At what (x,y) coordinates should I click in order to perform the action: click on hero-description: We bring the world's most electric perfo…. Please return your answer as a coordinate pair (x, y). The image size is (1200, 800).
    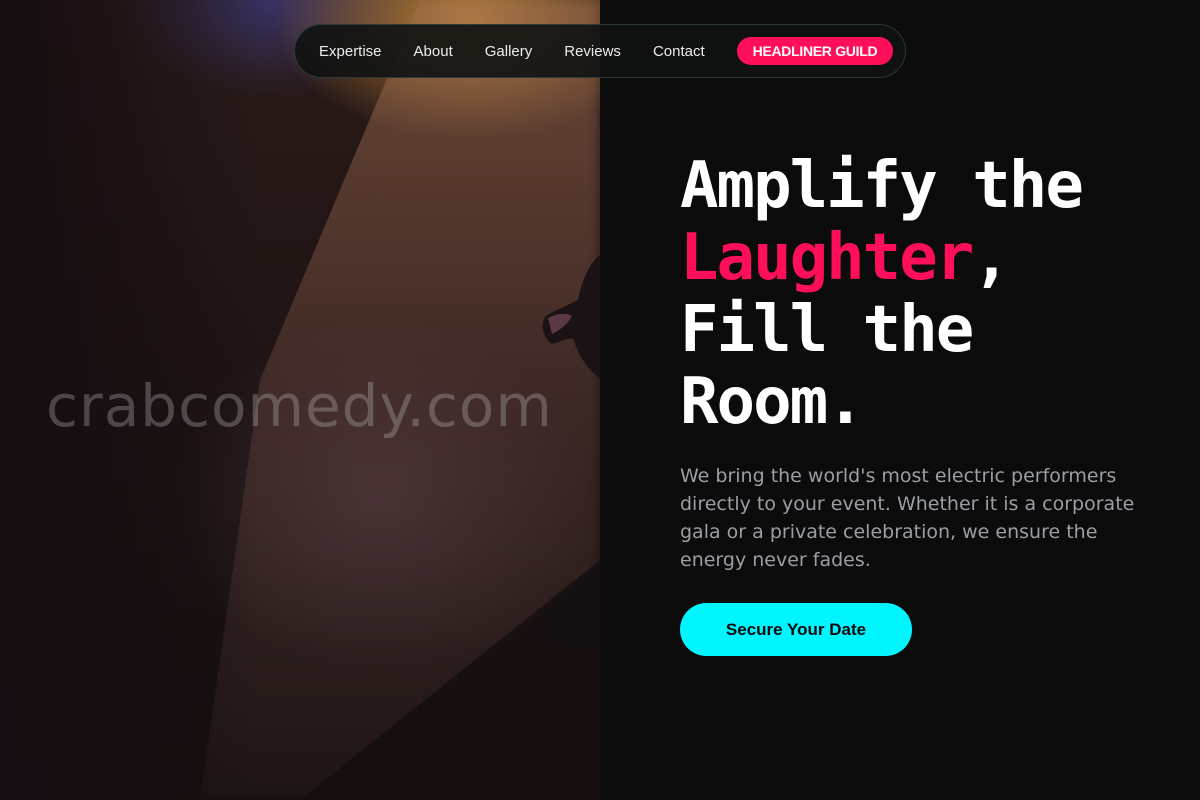
    Looking at the image, I should click on (907, 518).